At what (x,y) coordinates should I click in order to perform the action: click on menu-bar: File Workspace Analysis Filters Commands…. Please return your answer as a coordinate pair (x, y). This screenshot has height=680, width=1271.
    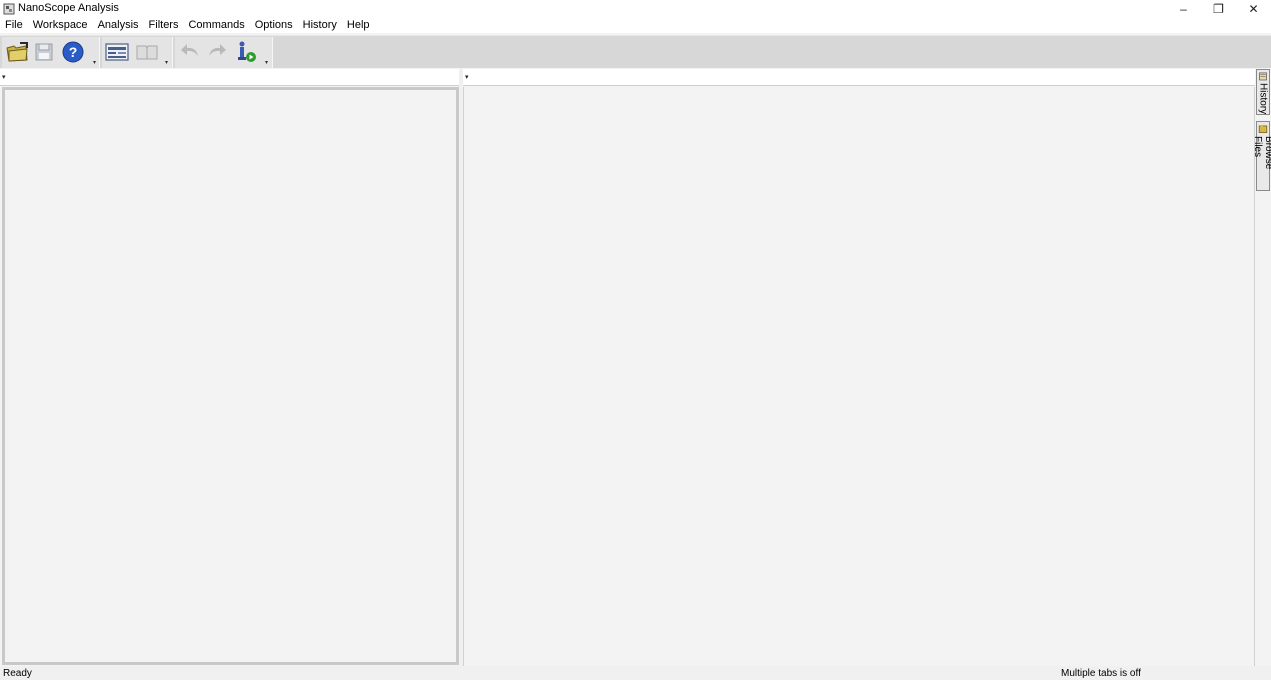
    Looking at the image, I should click on (635, 25).